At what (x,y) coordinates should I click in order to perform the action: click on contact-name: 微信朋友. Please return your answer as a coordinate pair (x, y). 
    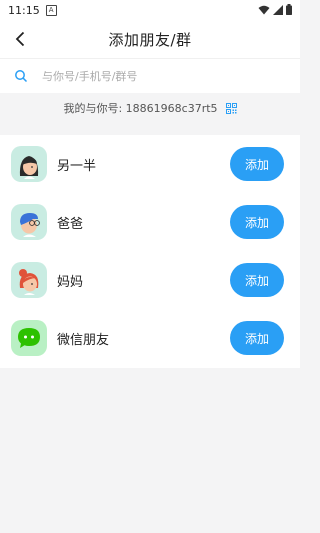
    Looking at the image, I should click on (83, 340).